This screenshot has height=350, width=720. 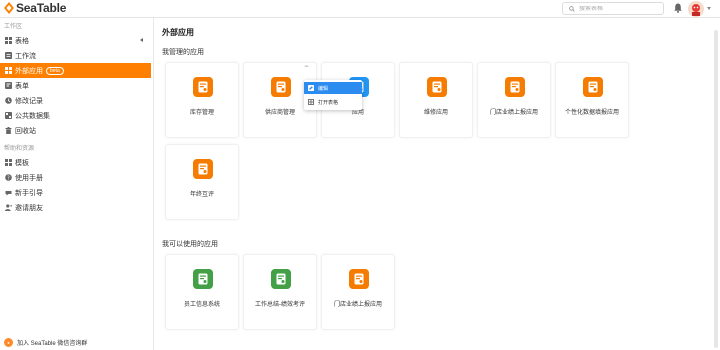 What do you see at coordinates (201, 305) in the screenshot?
I see `app-card-label: 员工信息系统` at bounding box center [201, 305].